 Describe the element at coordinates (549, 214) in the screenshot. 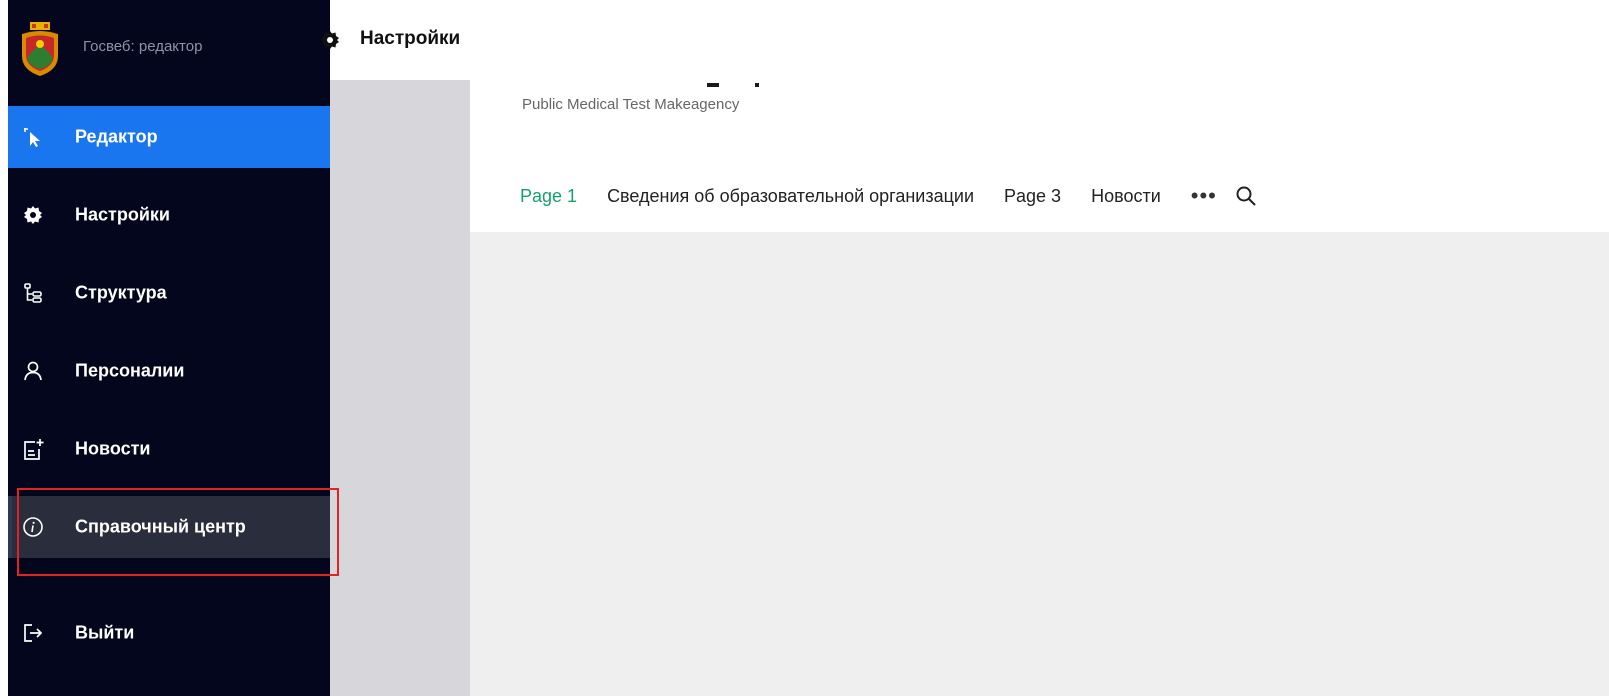

I see `tab-page-1: Page 1` at that location.